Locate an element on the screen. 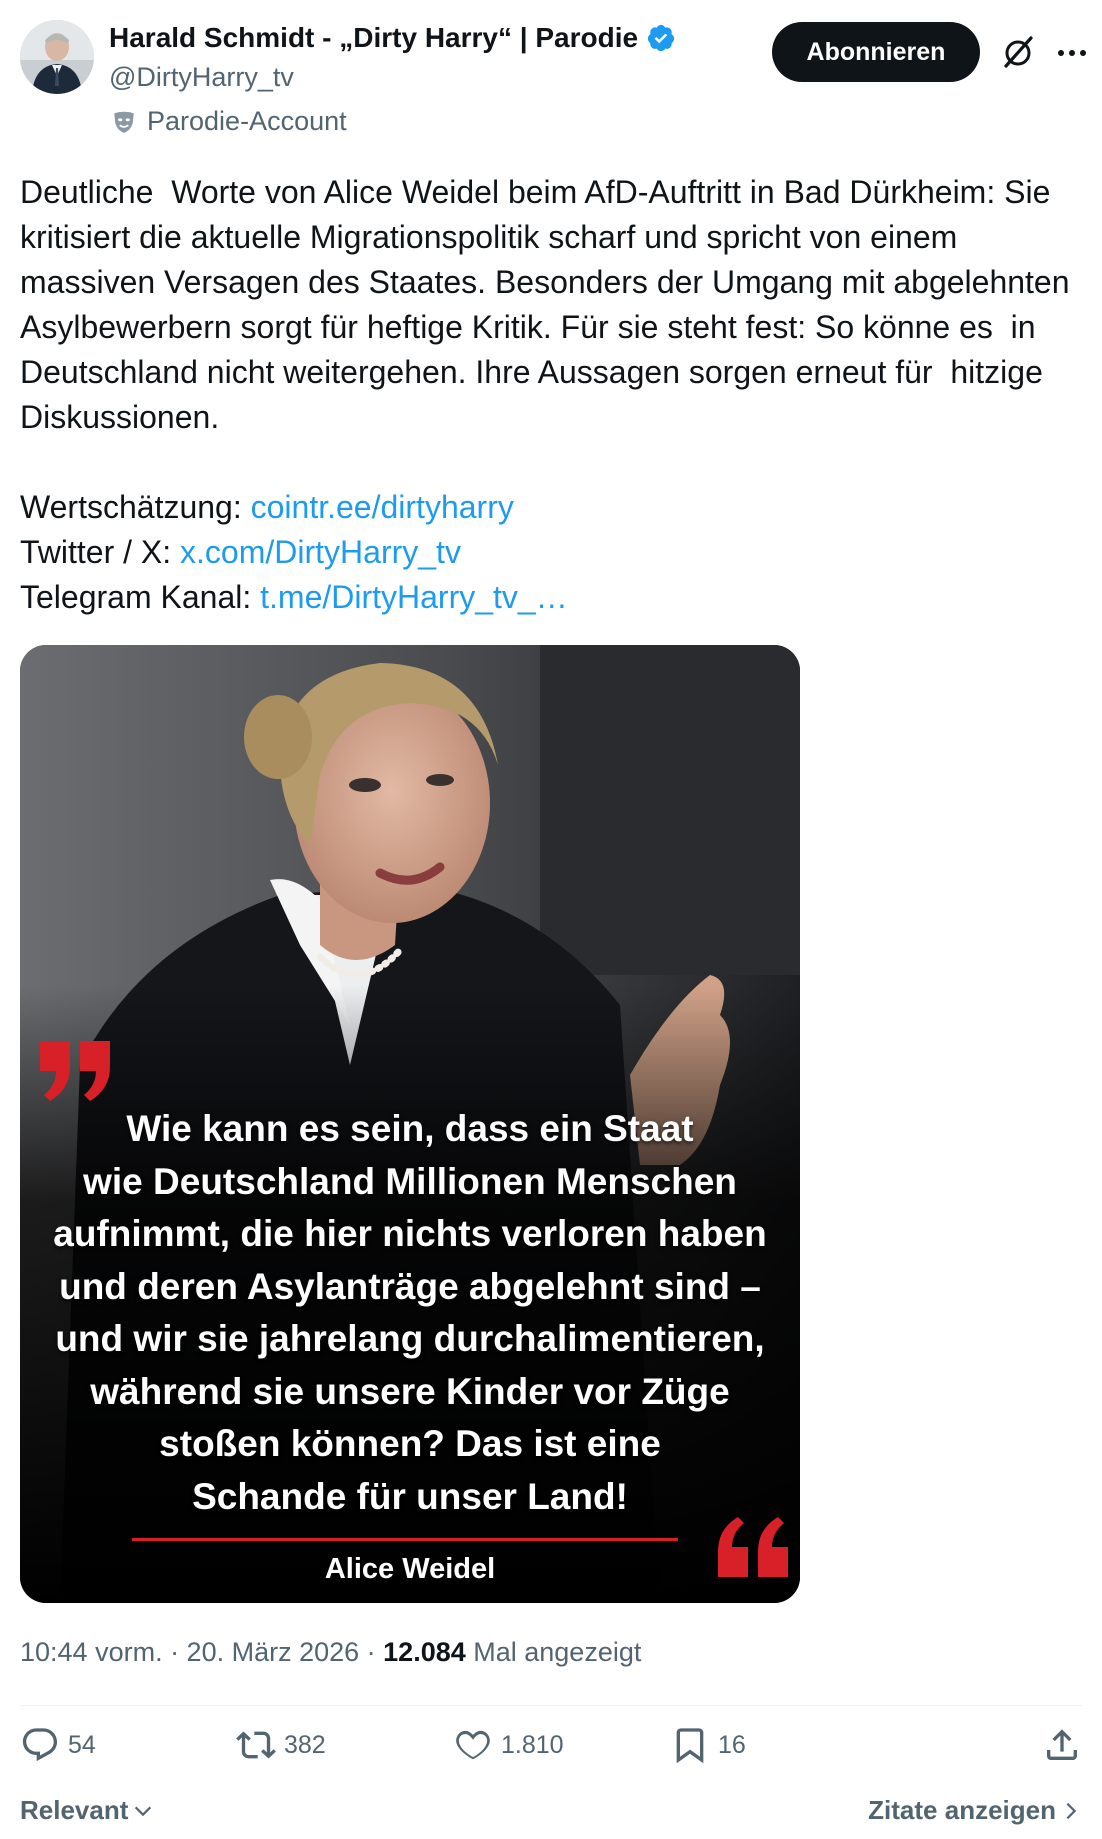 The height and width of the screenshot is (1839, 1102). link-label: Wertschätzung: is located at coordinates (135, 507).